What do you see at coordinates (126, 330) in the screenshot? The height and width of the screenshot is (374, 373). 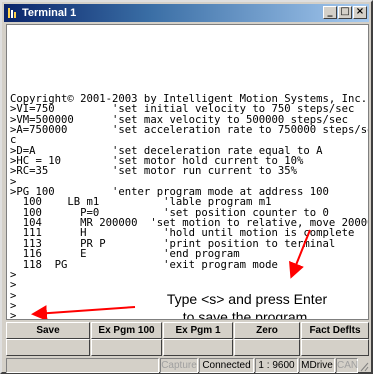 I see `exec-pgm-100-button: Ex Pgm 100` at bounding box center [126, 330].